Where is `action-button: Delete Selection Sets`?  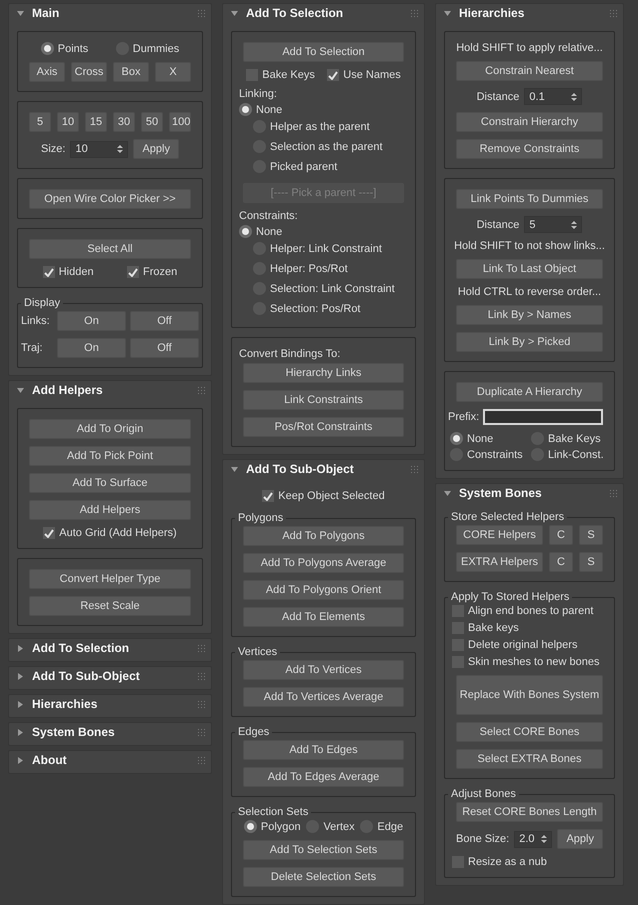
action-button: Delete Selection Sets is located at coordinates (323, 877).